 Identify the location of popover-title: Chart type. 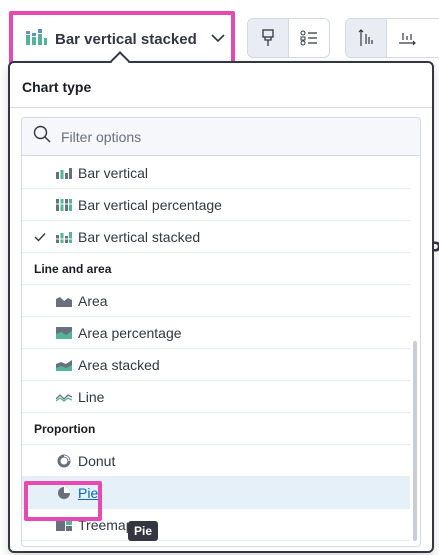
(57, 87).